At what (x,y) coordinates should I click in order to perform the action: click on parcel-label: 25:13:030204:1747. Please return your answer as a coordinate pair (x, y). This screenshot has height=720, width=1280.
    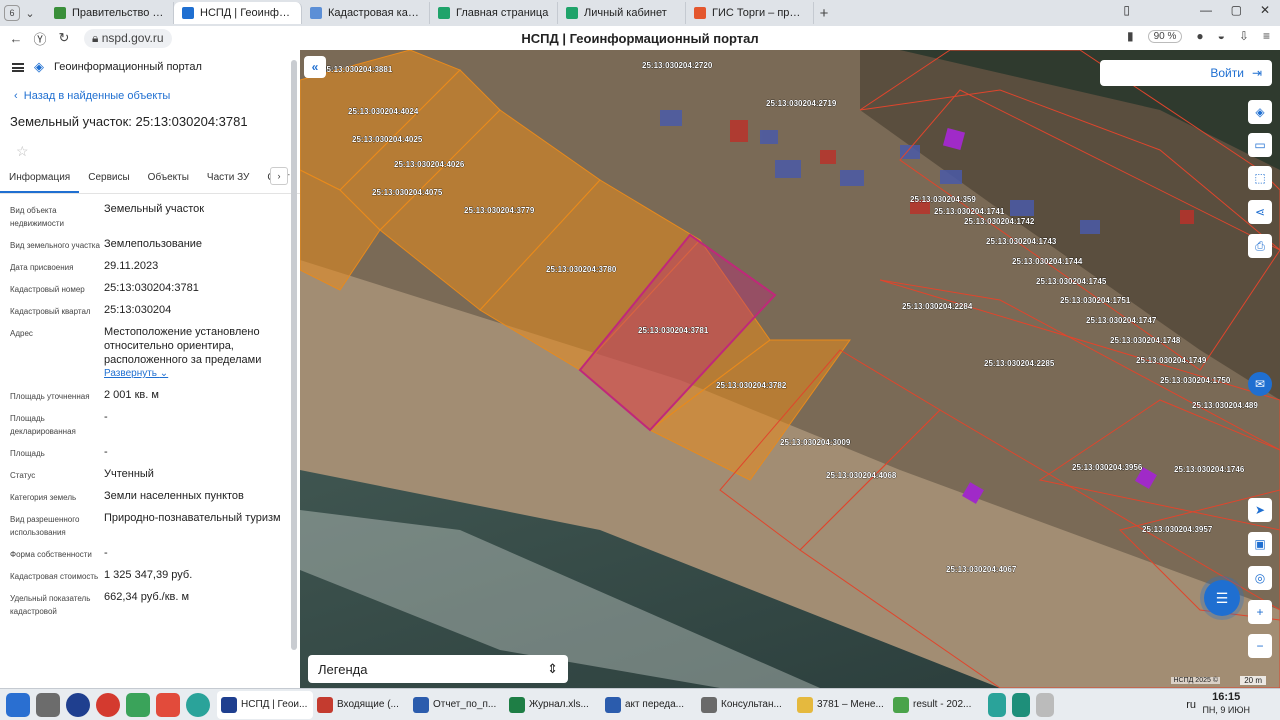
    Looking at the image, I should click on (1121, 321).